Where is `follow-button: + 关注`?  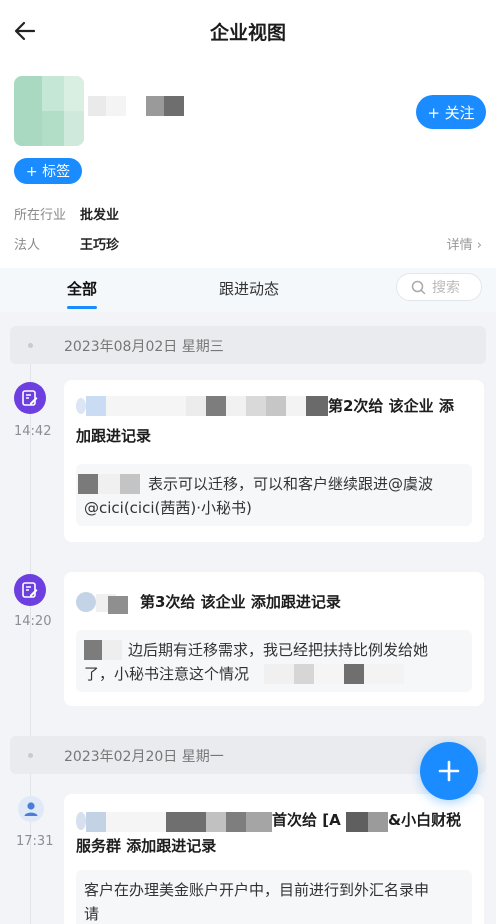
follow-button: + 关注 is located at coordinates (451, 112).